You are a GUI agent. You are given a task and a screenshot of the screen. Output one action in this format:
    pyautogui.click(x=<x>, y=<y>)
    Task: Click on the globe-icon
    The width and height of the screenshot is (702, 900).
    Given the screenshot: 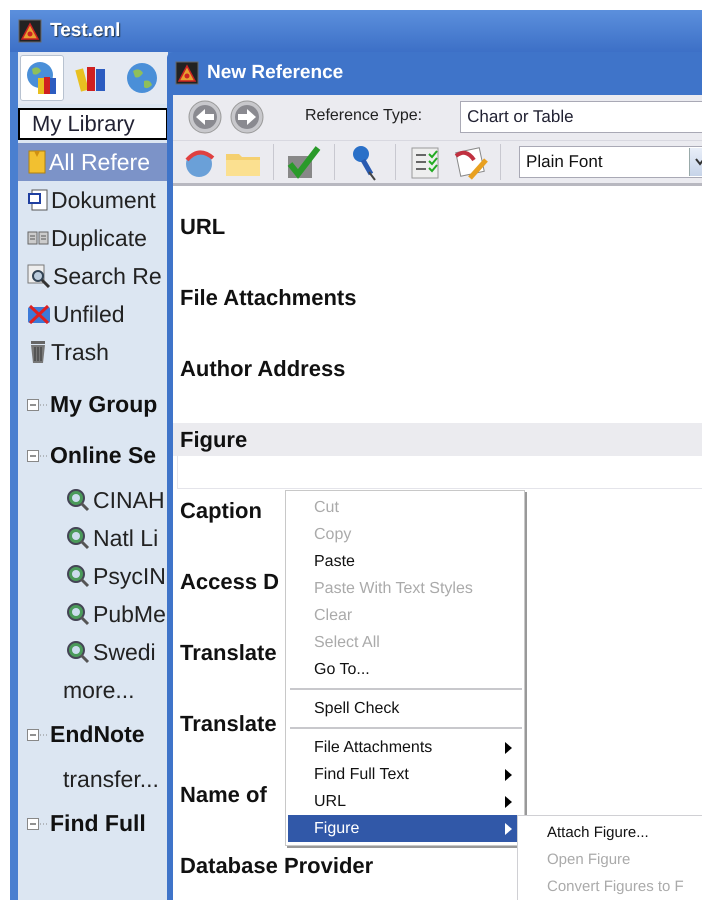 What is the action you would take?
    pyautogui.click(x=142, y=78)
    